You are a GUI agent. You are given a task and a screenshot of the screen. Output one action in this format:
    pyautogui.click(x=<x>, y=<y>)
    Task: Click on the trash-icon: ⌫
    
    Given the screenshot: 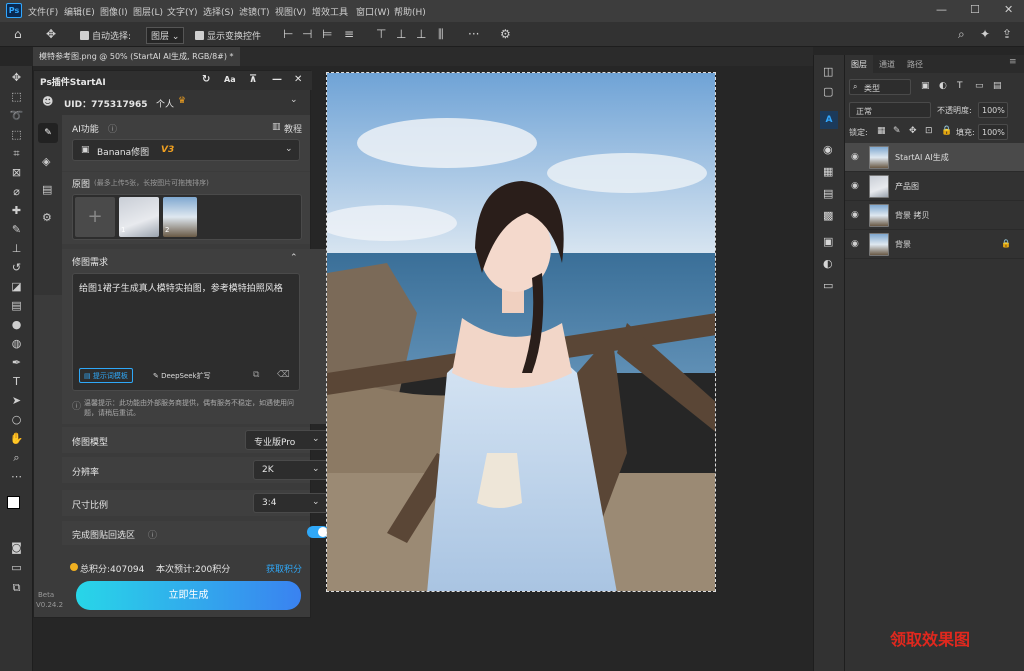 What is the action you would take?
    pyautogui.click(x=283, y=375)
    